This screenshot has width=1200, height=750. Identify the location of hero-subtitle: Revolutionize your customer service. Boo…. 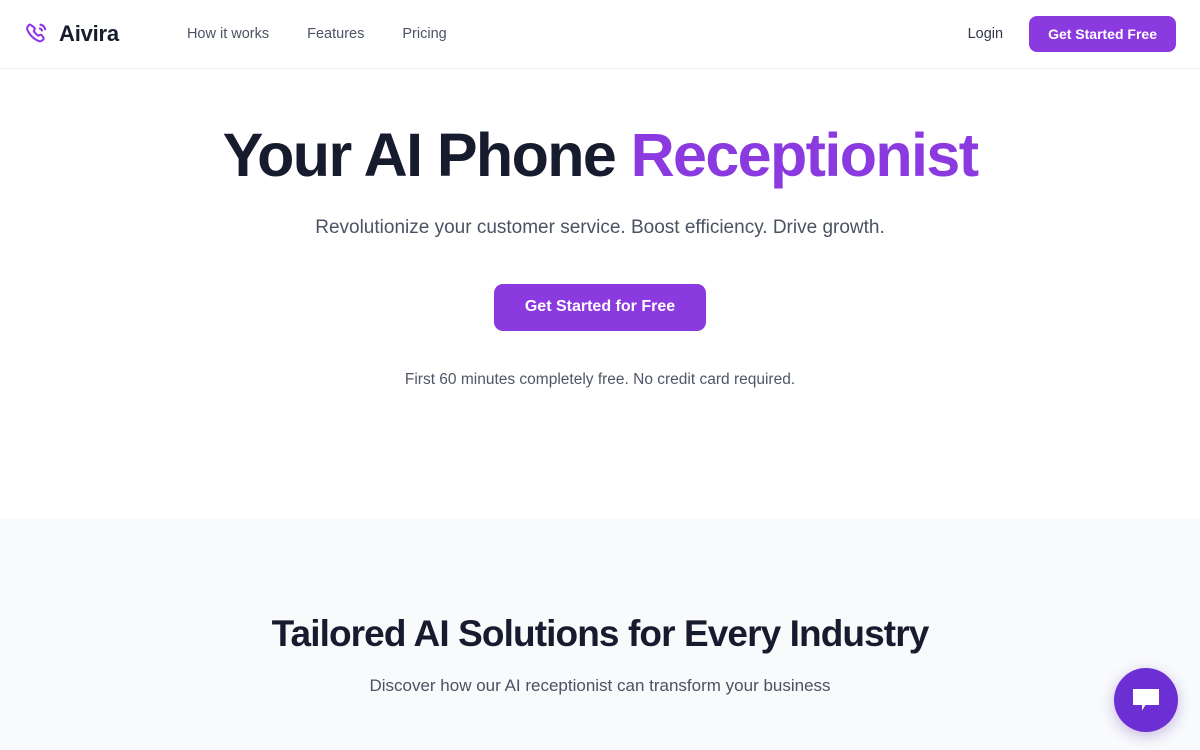
(600, 228).